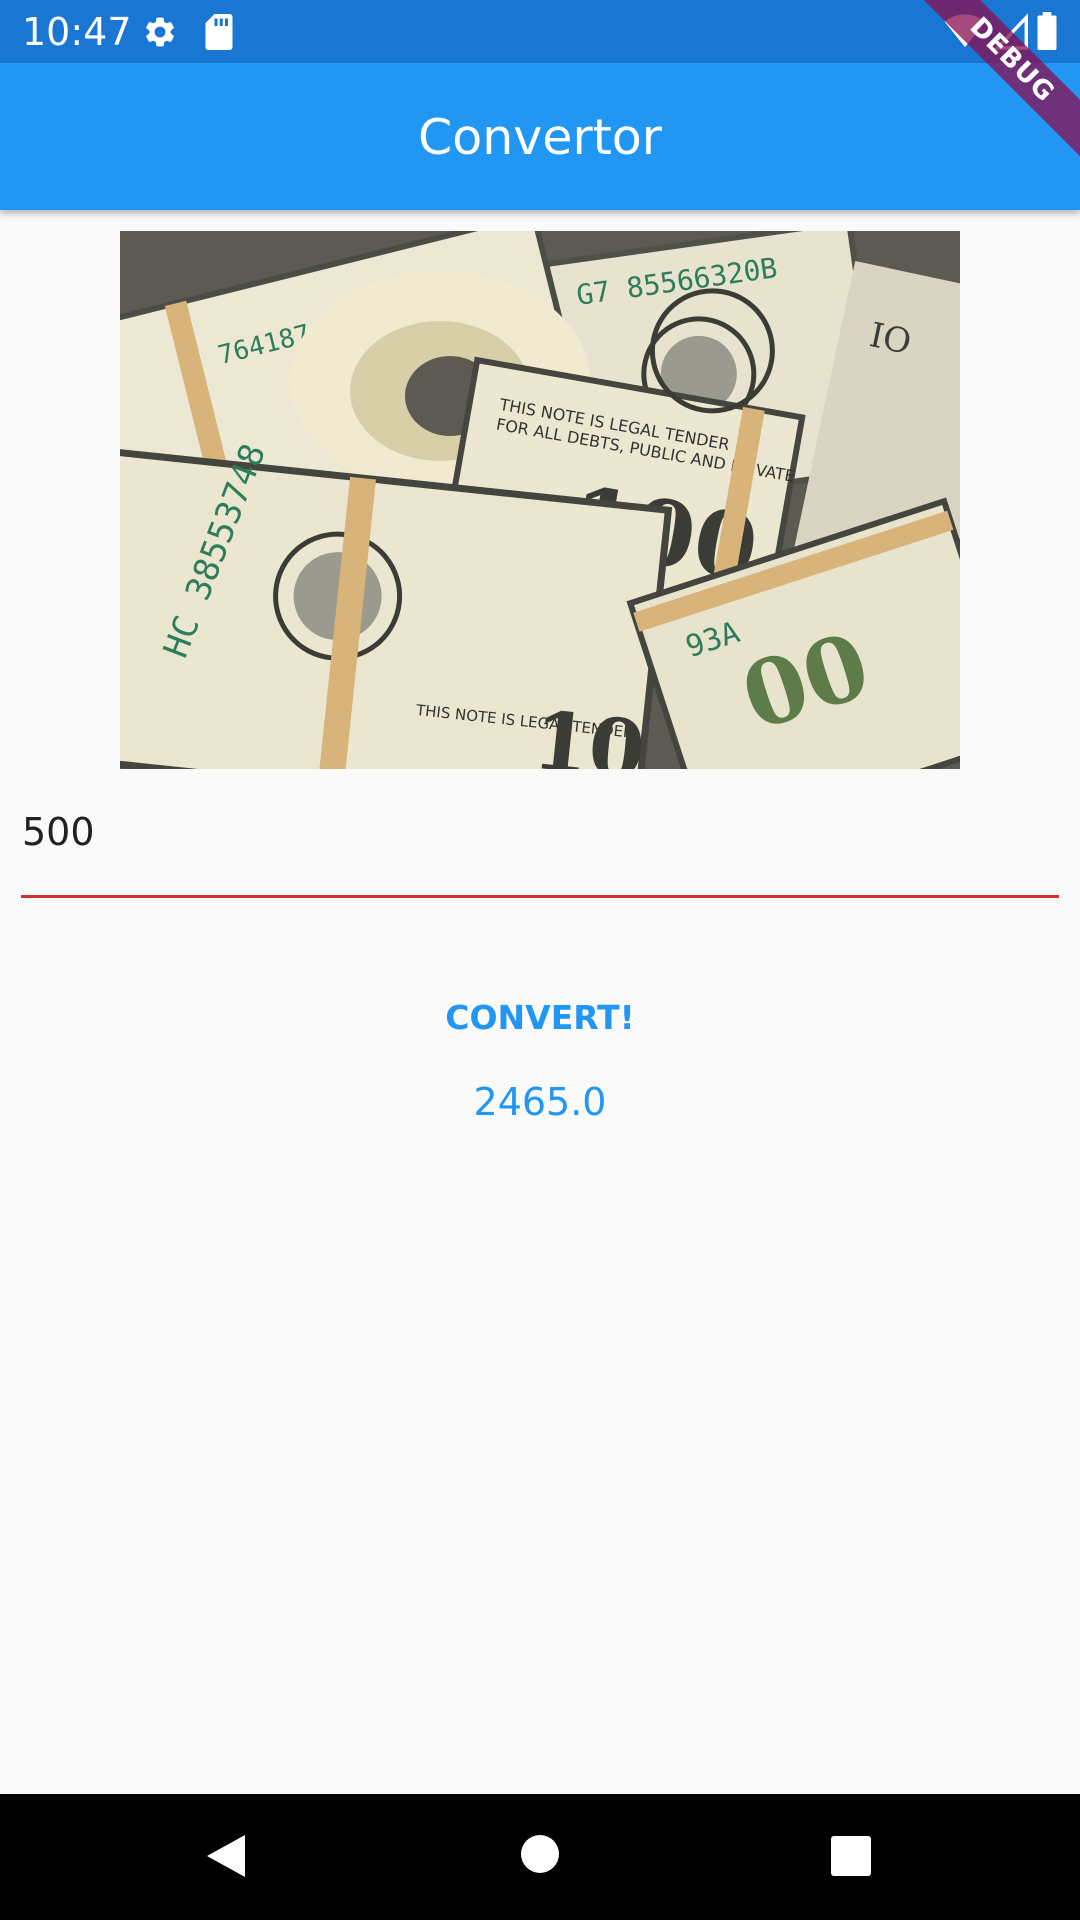 Image resolution: width=1080 pixels, height=1920 pixels. I want to click on amount-input-underline, so click(540, 896).